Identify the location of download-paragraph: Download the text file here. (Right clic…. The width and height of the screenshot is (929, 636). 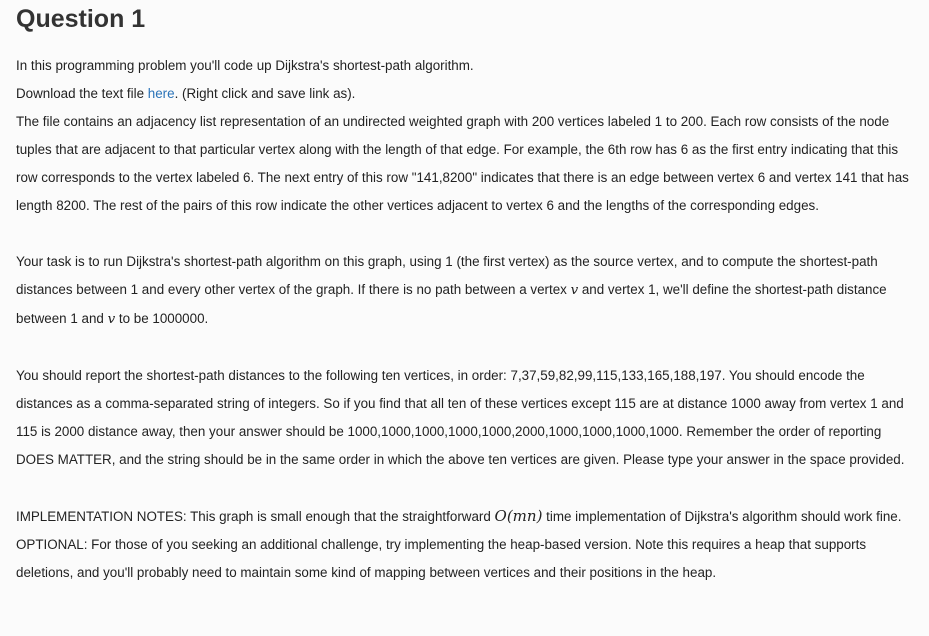
(466, 94).